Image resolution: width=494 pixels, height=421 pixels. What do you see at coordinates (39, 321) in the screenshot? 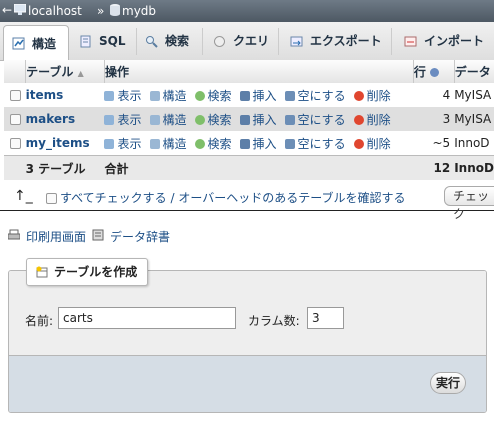
I see `name-label: 名前:` at bounding box center [39, 321].